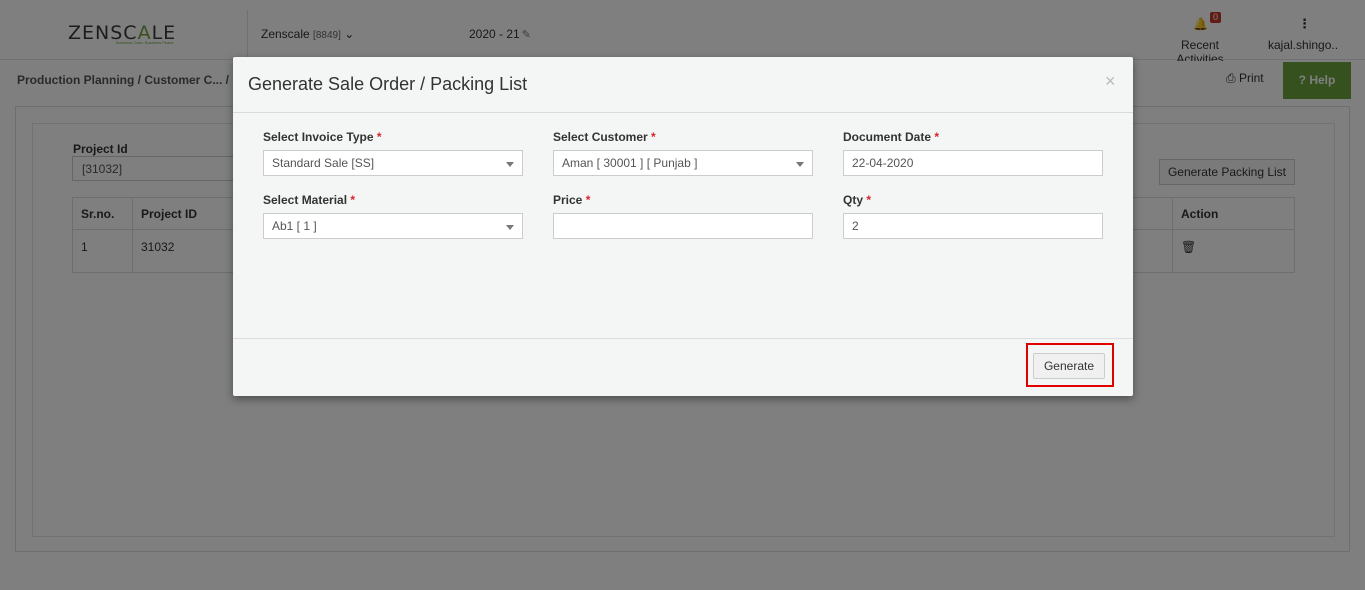  I want to click on qty-input: 2, so click(973, 226).